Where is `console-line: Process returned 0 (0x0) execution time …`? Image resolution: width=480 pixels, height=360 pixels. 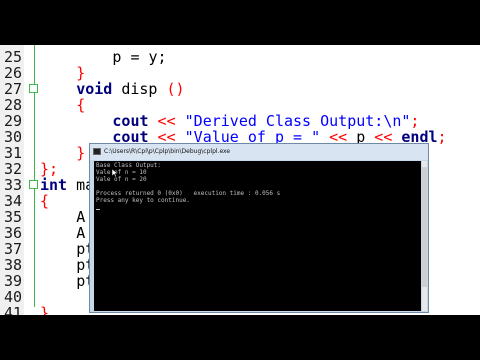 console-line: Process returned 0 (0x0) execution time … is located at coordinates (188, 193).